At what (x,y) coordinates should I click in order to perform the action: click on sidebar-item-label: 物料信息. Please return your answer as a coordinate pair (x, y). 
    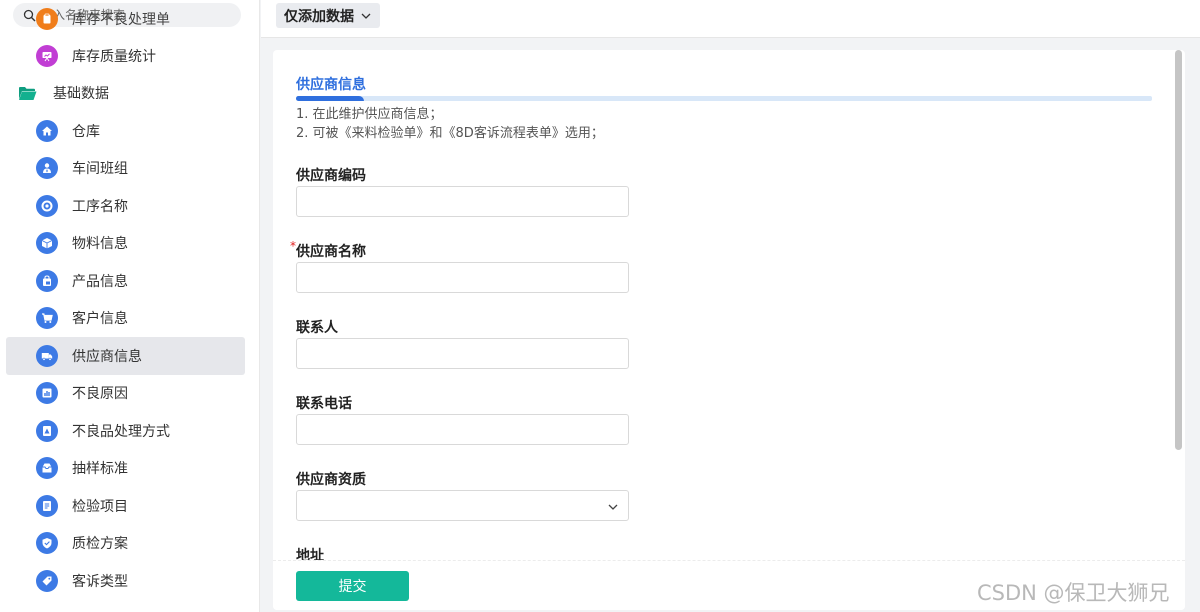
    Looking at the image, I should click on (100, 244).